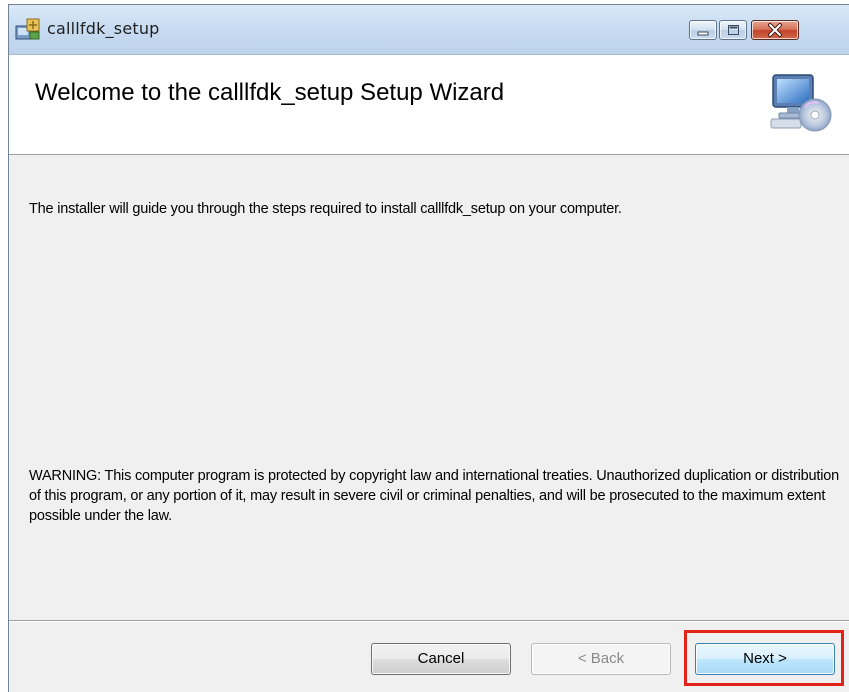 This screenshot has width=849, height=692. I want to click on footer-separator, so click(429, 621).